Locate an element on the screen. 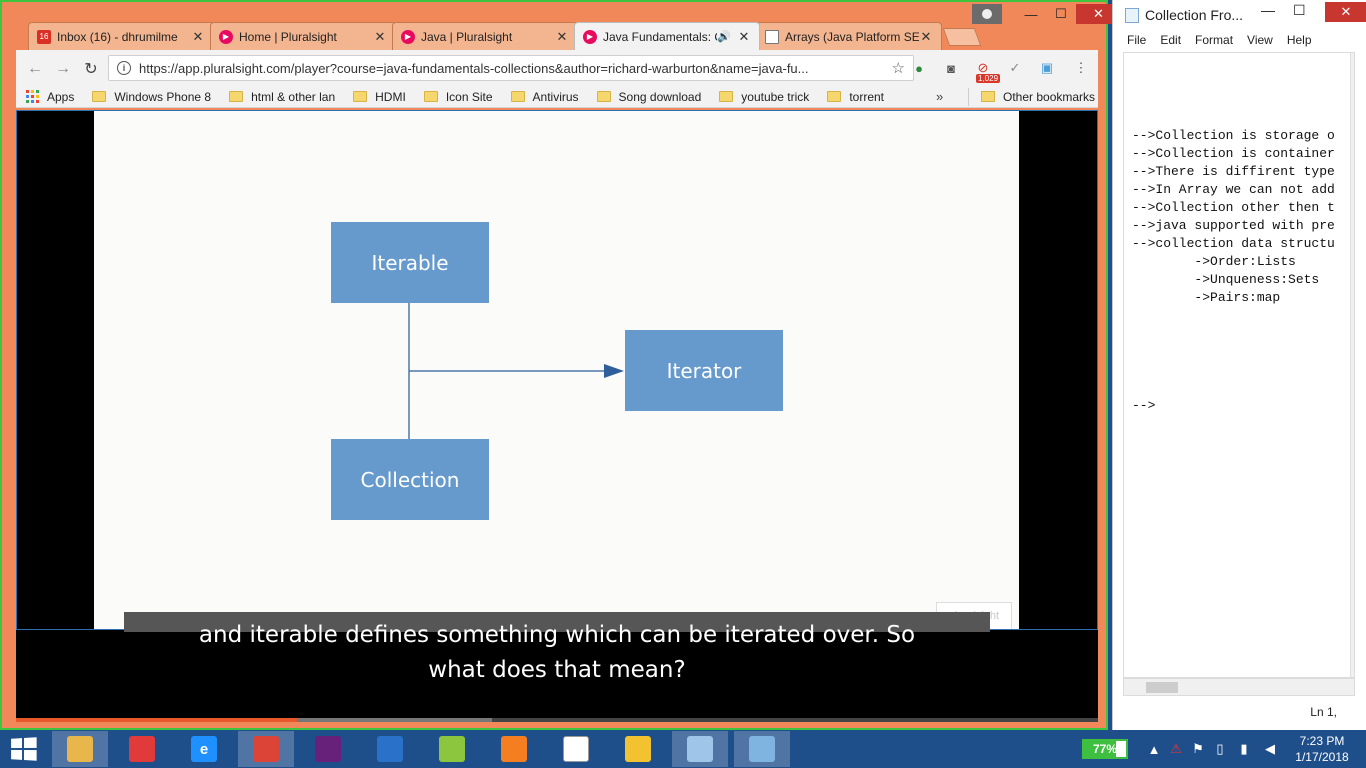 The height and width of the screenshot is (768, 1366). globe-extension-icon: ● is located at coordinates (919, 68).